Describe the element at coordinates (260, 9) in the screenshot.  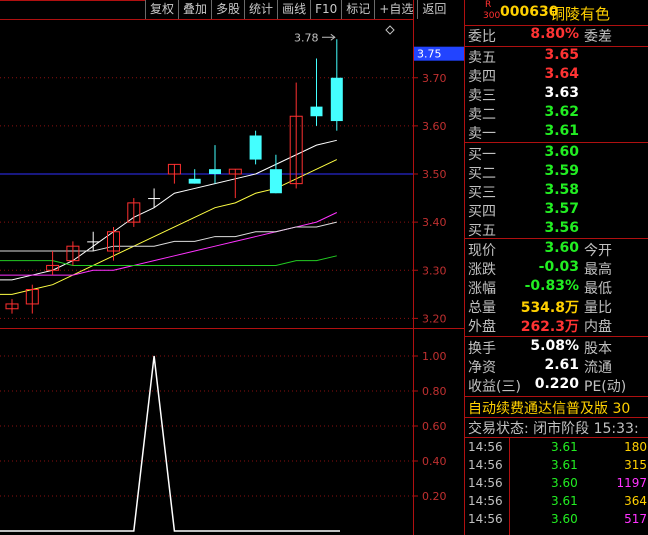
I see `toolbar-button-3: 统计` at that location.